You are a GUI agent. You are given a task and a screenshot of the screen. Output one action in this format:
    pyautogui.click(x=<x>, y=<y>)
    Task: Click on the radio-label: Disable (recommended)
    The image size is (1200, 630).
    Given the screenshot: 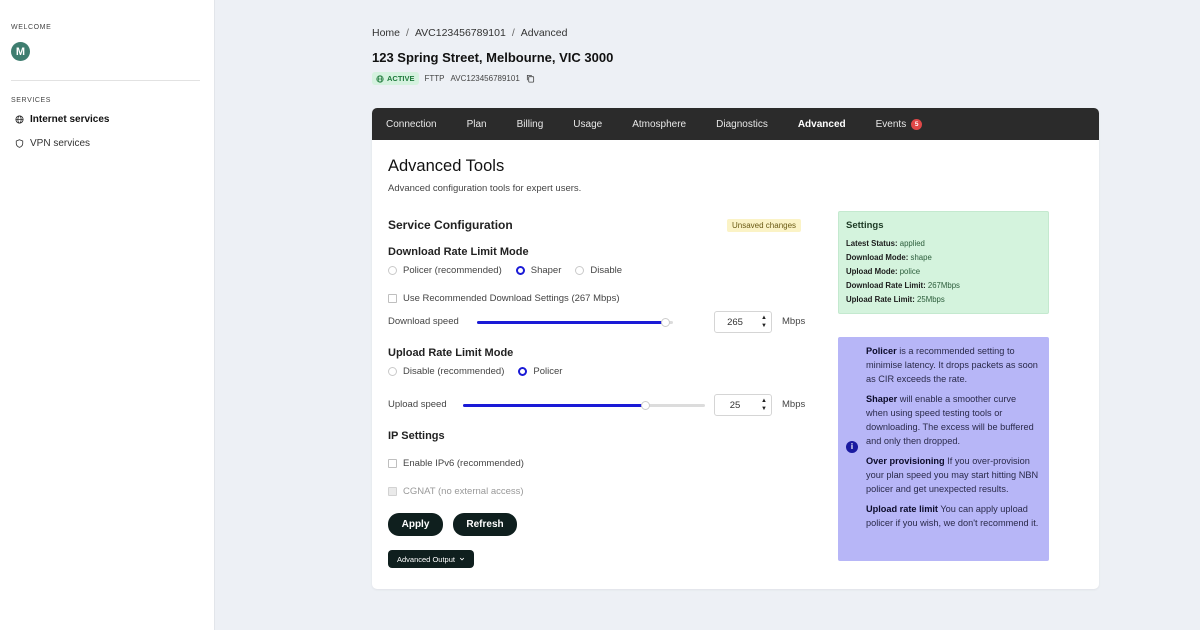 What is the action you would take?
    pyautogui.click(x=454, y=371)
    